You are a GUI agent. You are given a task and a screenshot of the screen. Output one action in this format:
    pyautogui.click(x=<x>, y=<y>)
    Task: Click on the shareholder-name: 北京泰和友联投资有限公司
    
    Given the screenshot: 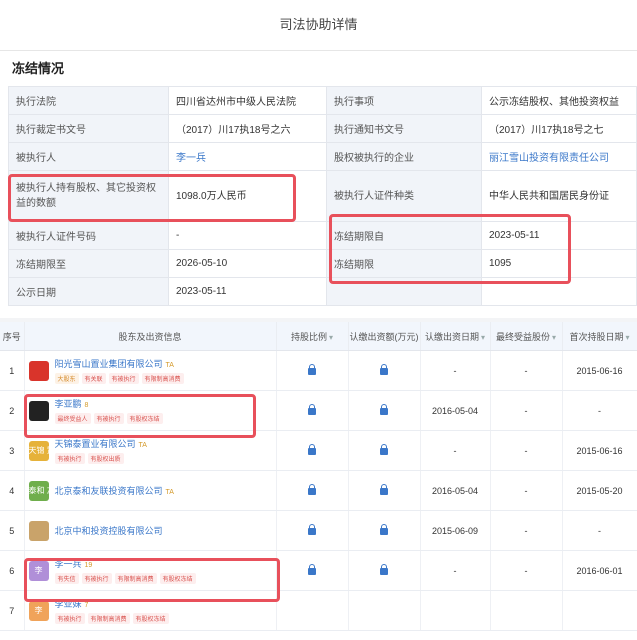 What is the action you would take?
    pyautogui.click(x=109, y=491)
    